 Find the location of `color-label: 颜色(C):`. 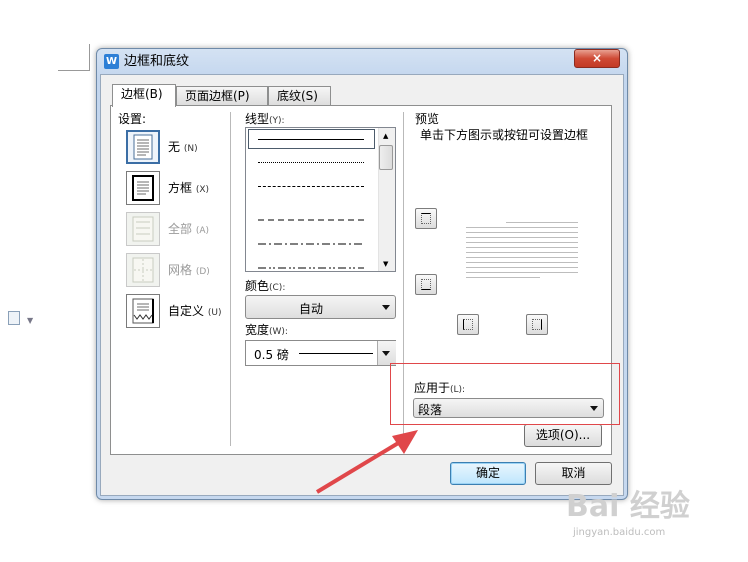

color-label: 颜色(C): is located at coordinates (265, 286).